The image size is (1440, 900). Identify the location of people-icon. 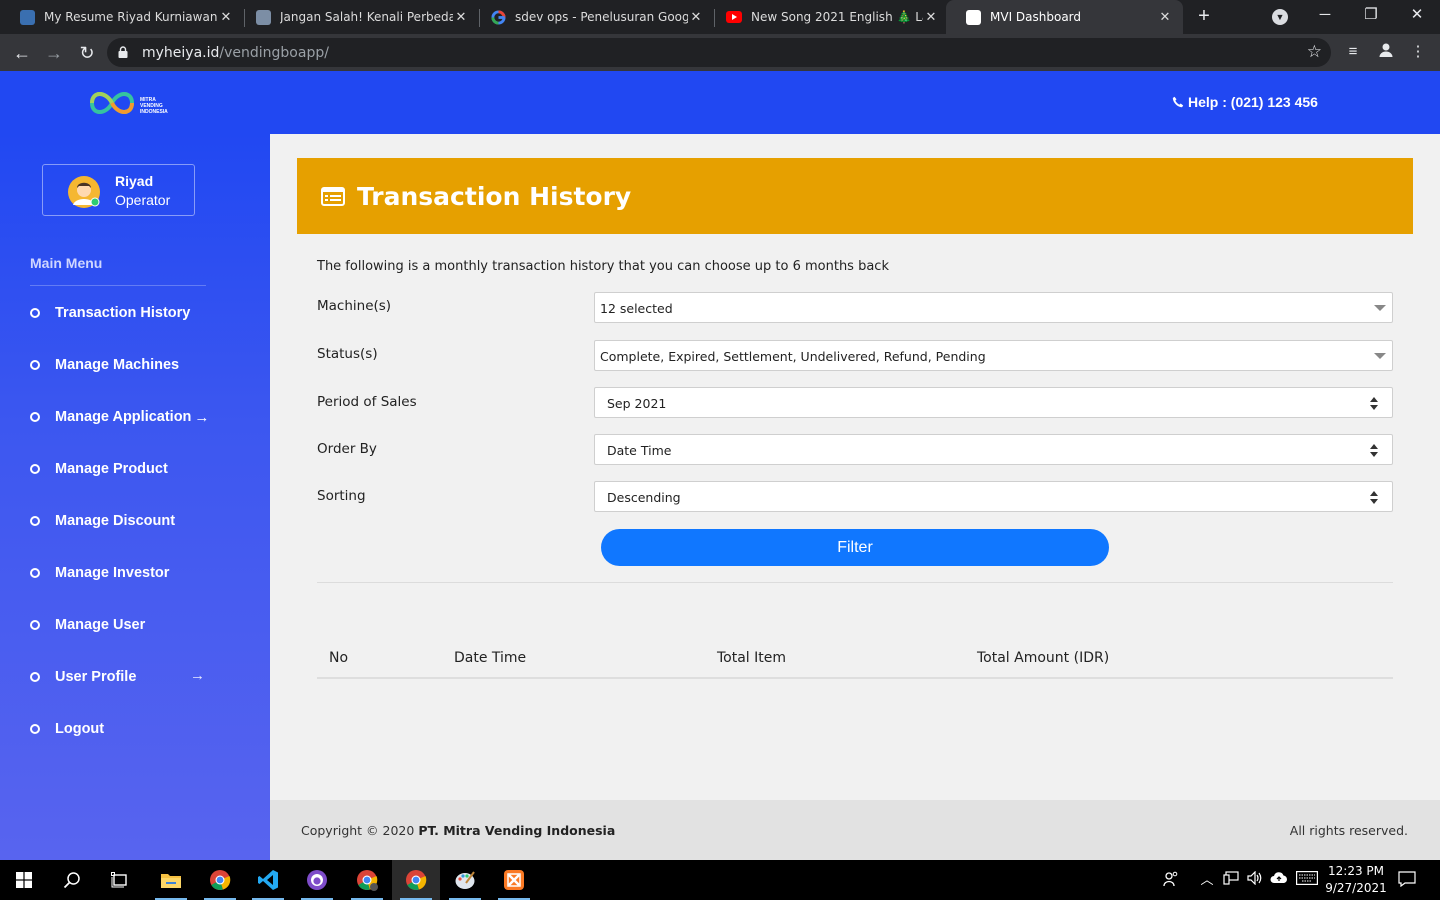
(1171, 880).